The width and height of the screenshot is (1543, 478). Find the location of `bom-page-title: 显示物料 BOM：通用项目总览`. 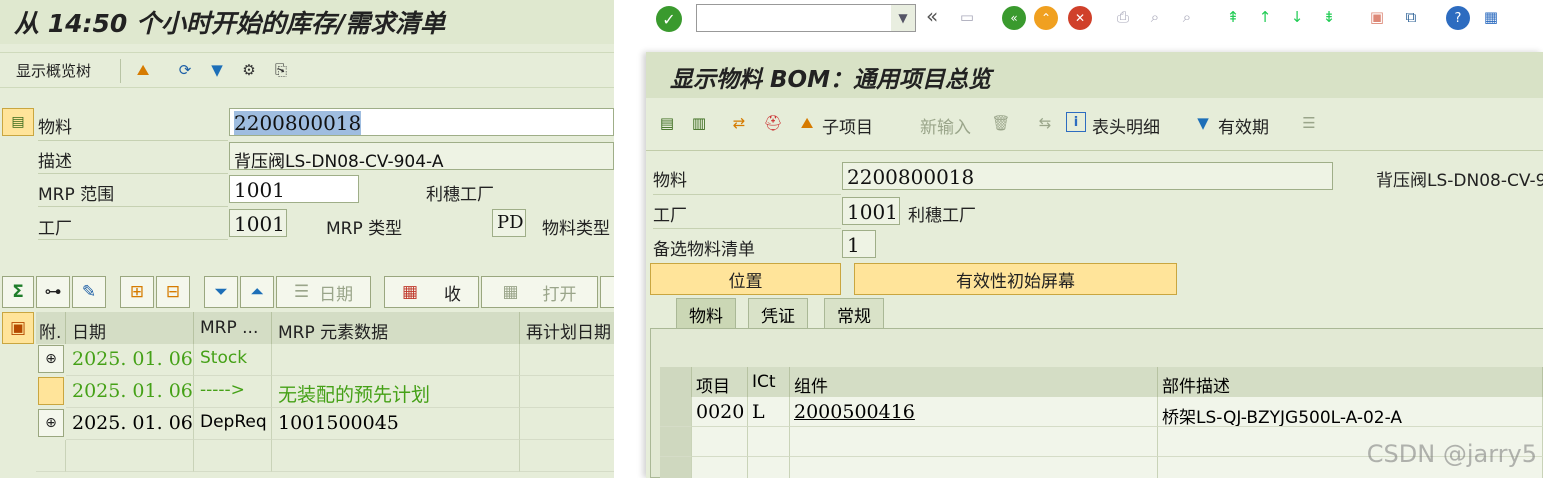

bom-page-title: 显示物料 BOM：通用项目总览 is located at coordinates (830, 80).